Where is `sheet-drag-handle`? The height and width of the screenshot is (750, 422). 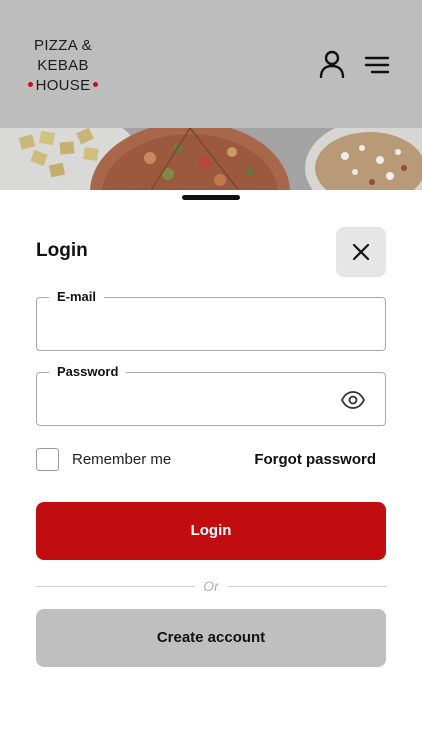 sheet-drag-handle is located at coordinates (211, 197).